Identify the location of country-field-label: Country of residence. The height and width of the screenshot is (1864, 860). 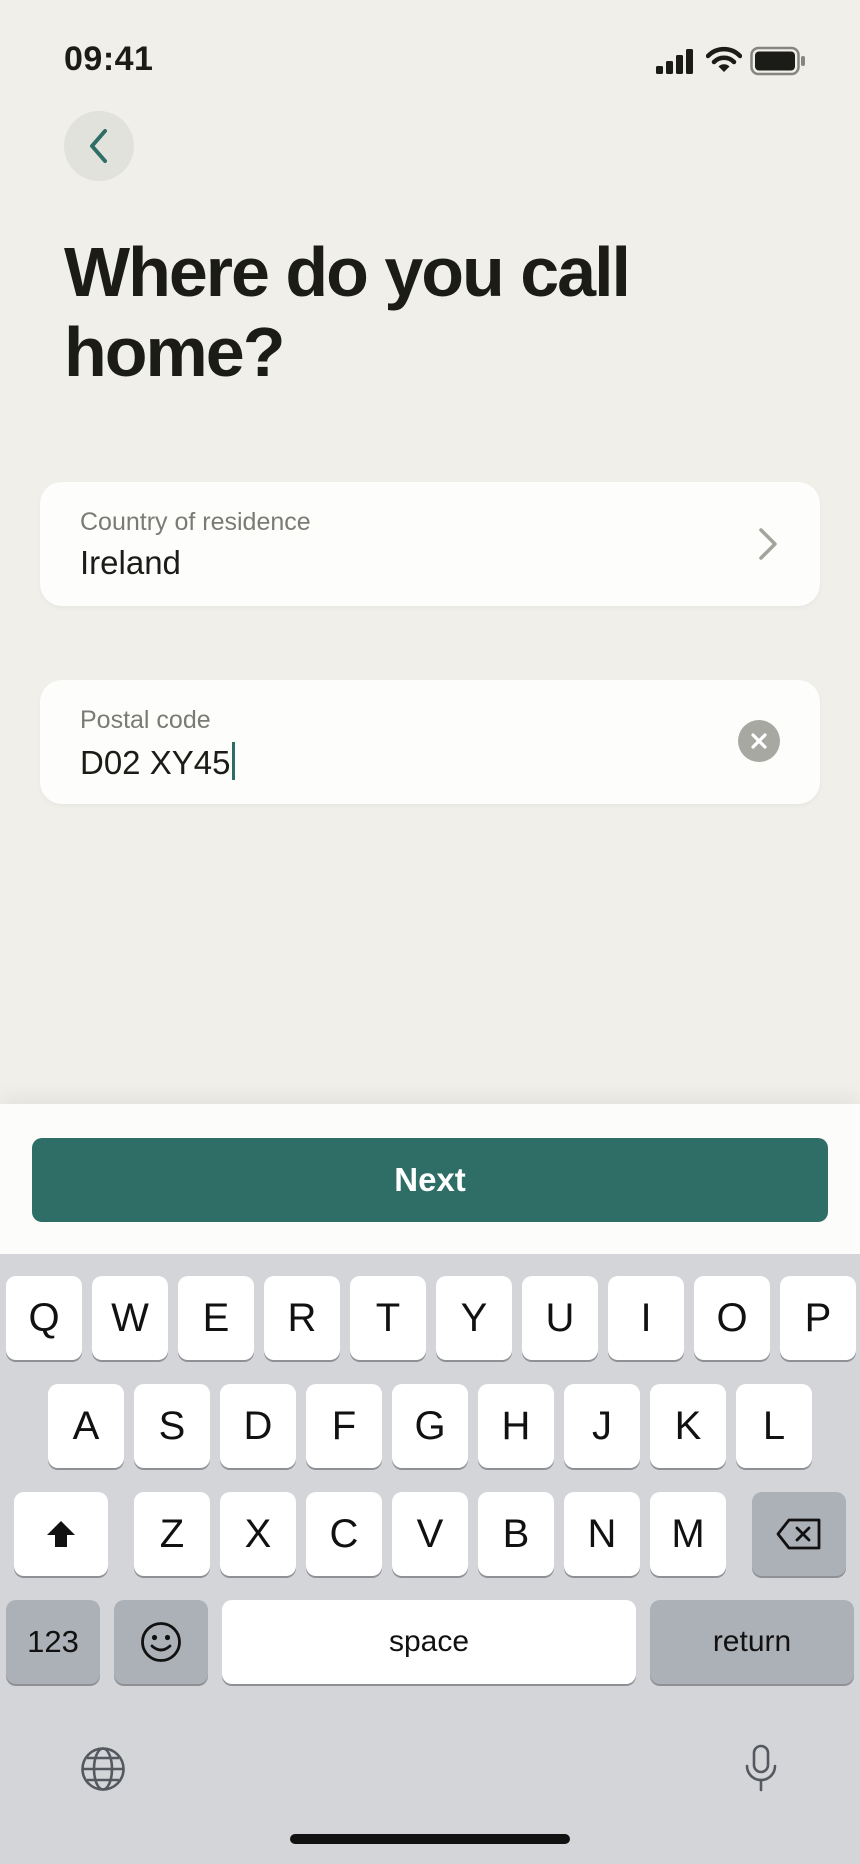
(195, 522).